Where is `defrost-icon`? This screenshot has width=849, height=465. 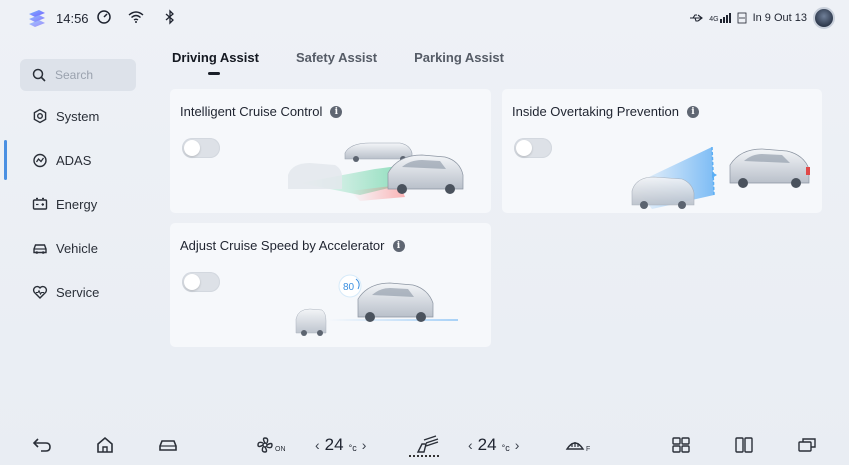 defrost-icon is located at coordinates (575, 446).